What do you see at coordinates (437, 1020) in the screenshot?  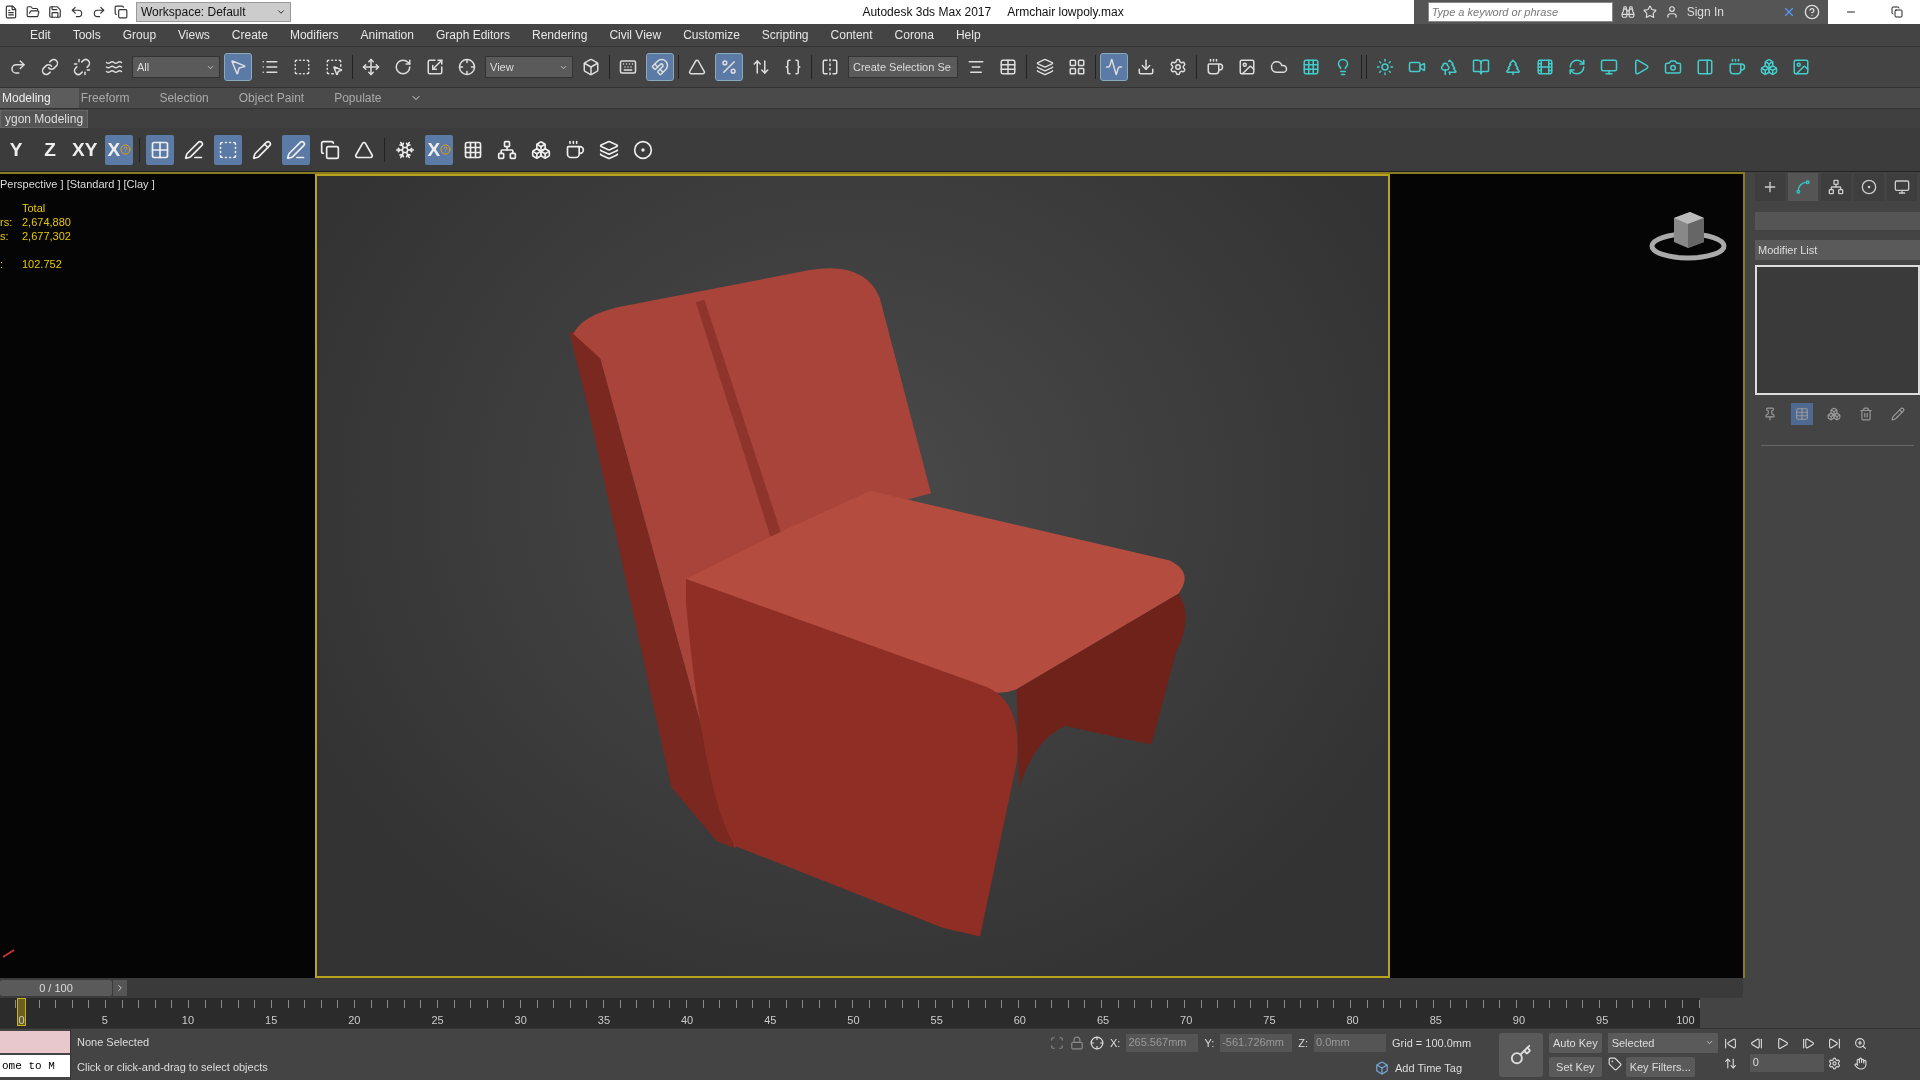 I see `frame-number: 25` at bounding box center [437, 1020].